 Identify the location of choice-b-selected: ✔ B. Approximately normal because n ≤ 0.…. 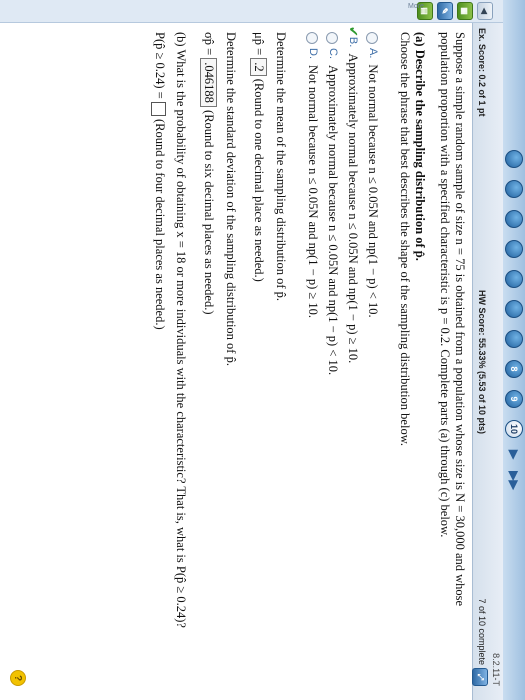
(352, 349).